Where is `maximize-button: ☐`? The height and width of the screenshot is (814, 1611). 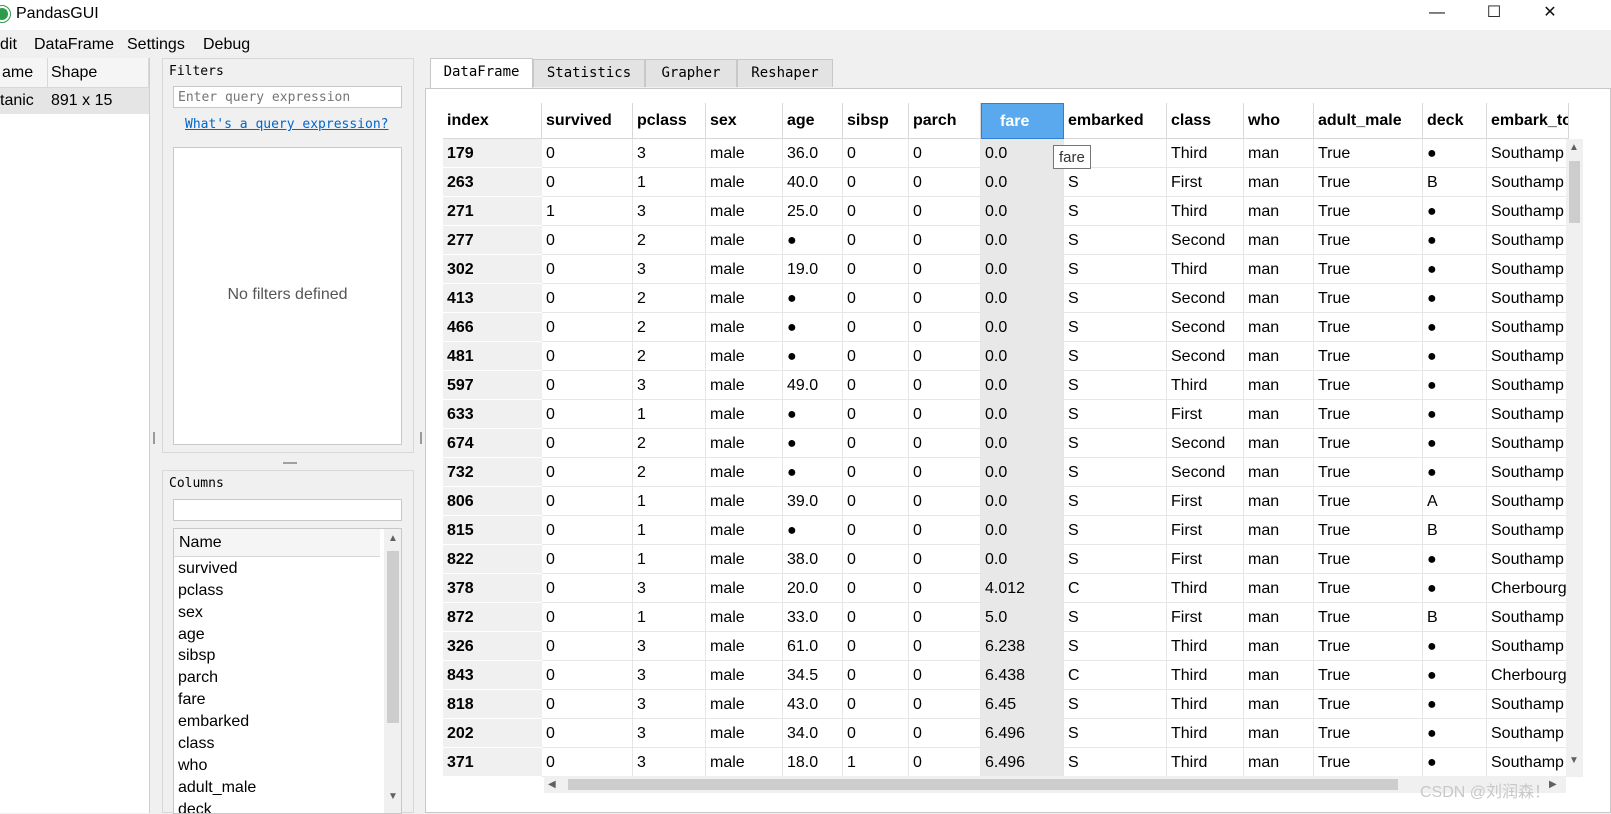
maximize-button: ☐ is located at coordinates (1494, 14).